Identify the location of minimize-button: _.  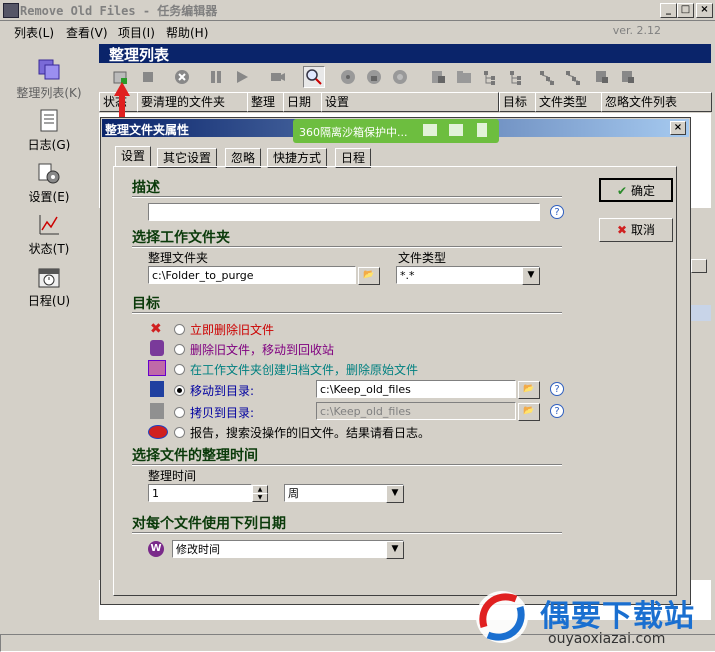
(668, 10).